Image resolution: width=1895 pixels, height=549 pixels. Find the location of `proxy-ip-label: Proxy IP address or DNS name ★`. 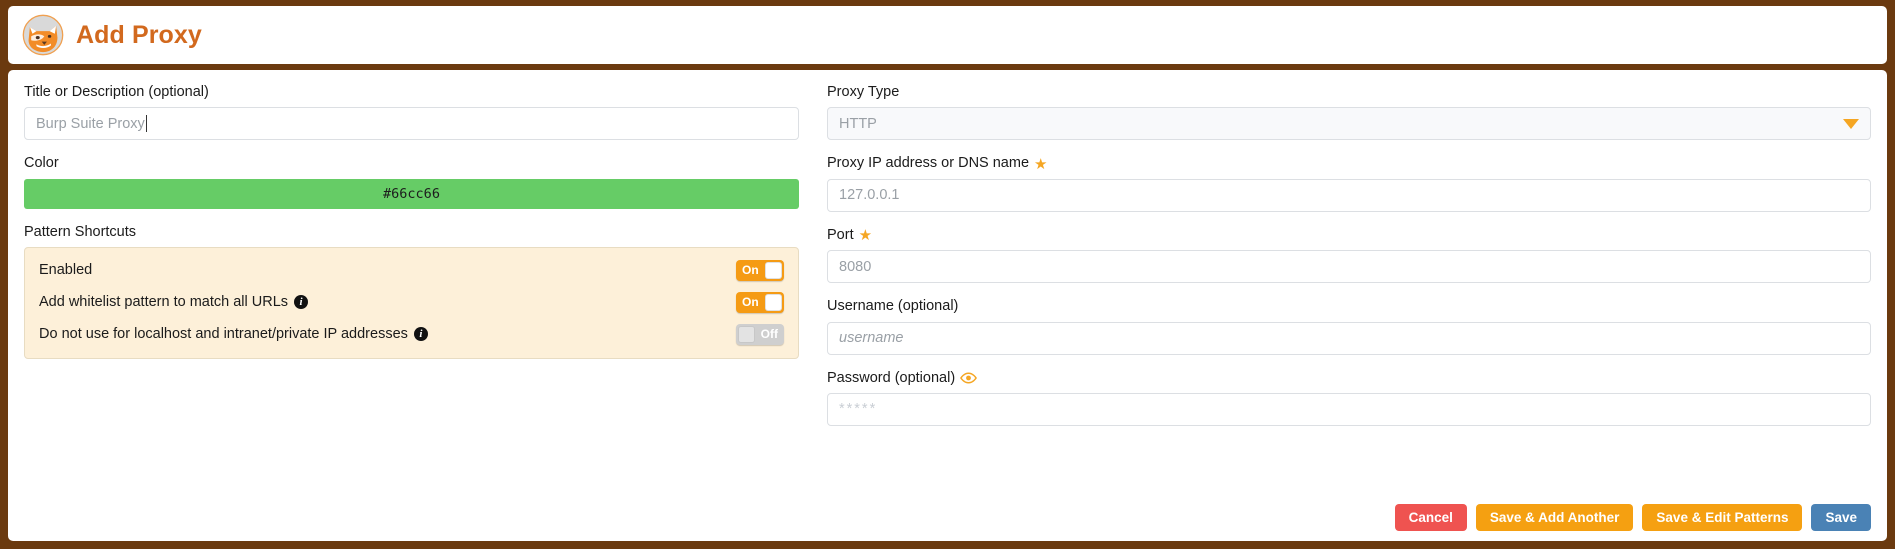

proxy-ip-label: Proxy IP address or DNS name ★ is located at coordinates (937, 164).